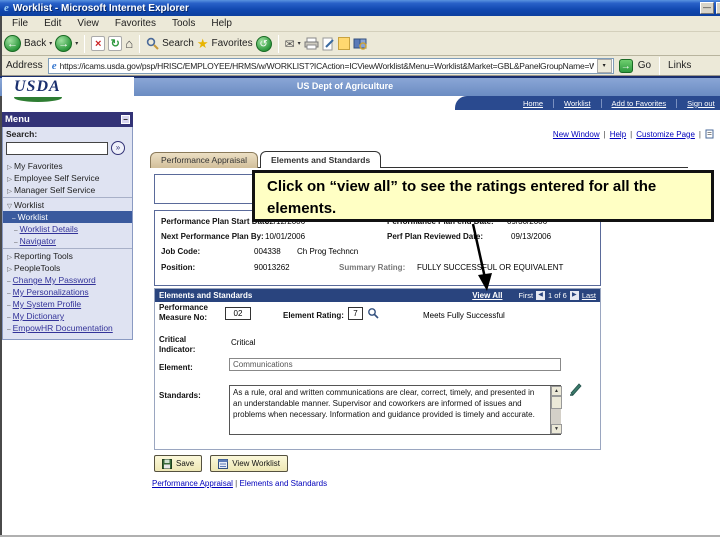 This screenshot has width=720, height=540. What do you see at coordinates (135, 23) in the screenshot?
I see `menu-favorites: Favorites` at bounding box center [135, 23].